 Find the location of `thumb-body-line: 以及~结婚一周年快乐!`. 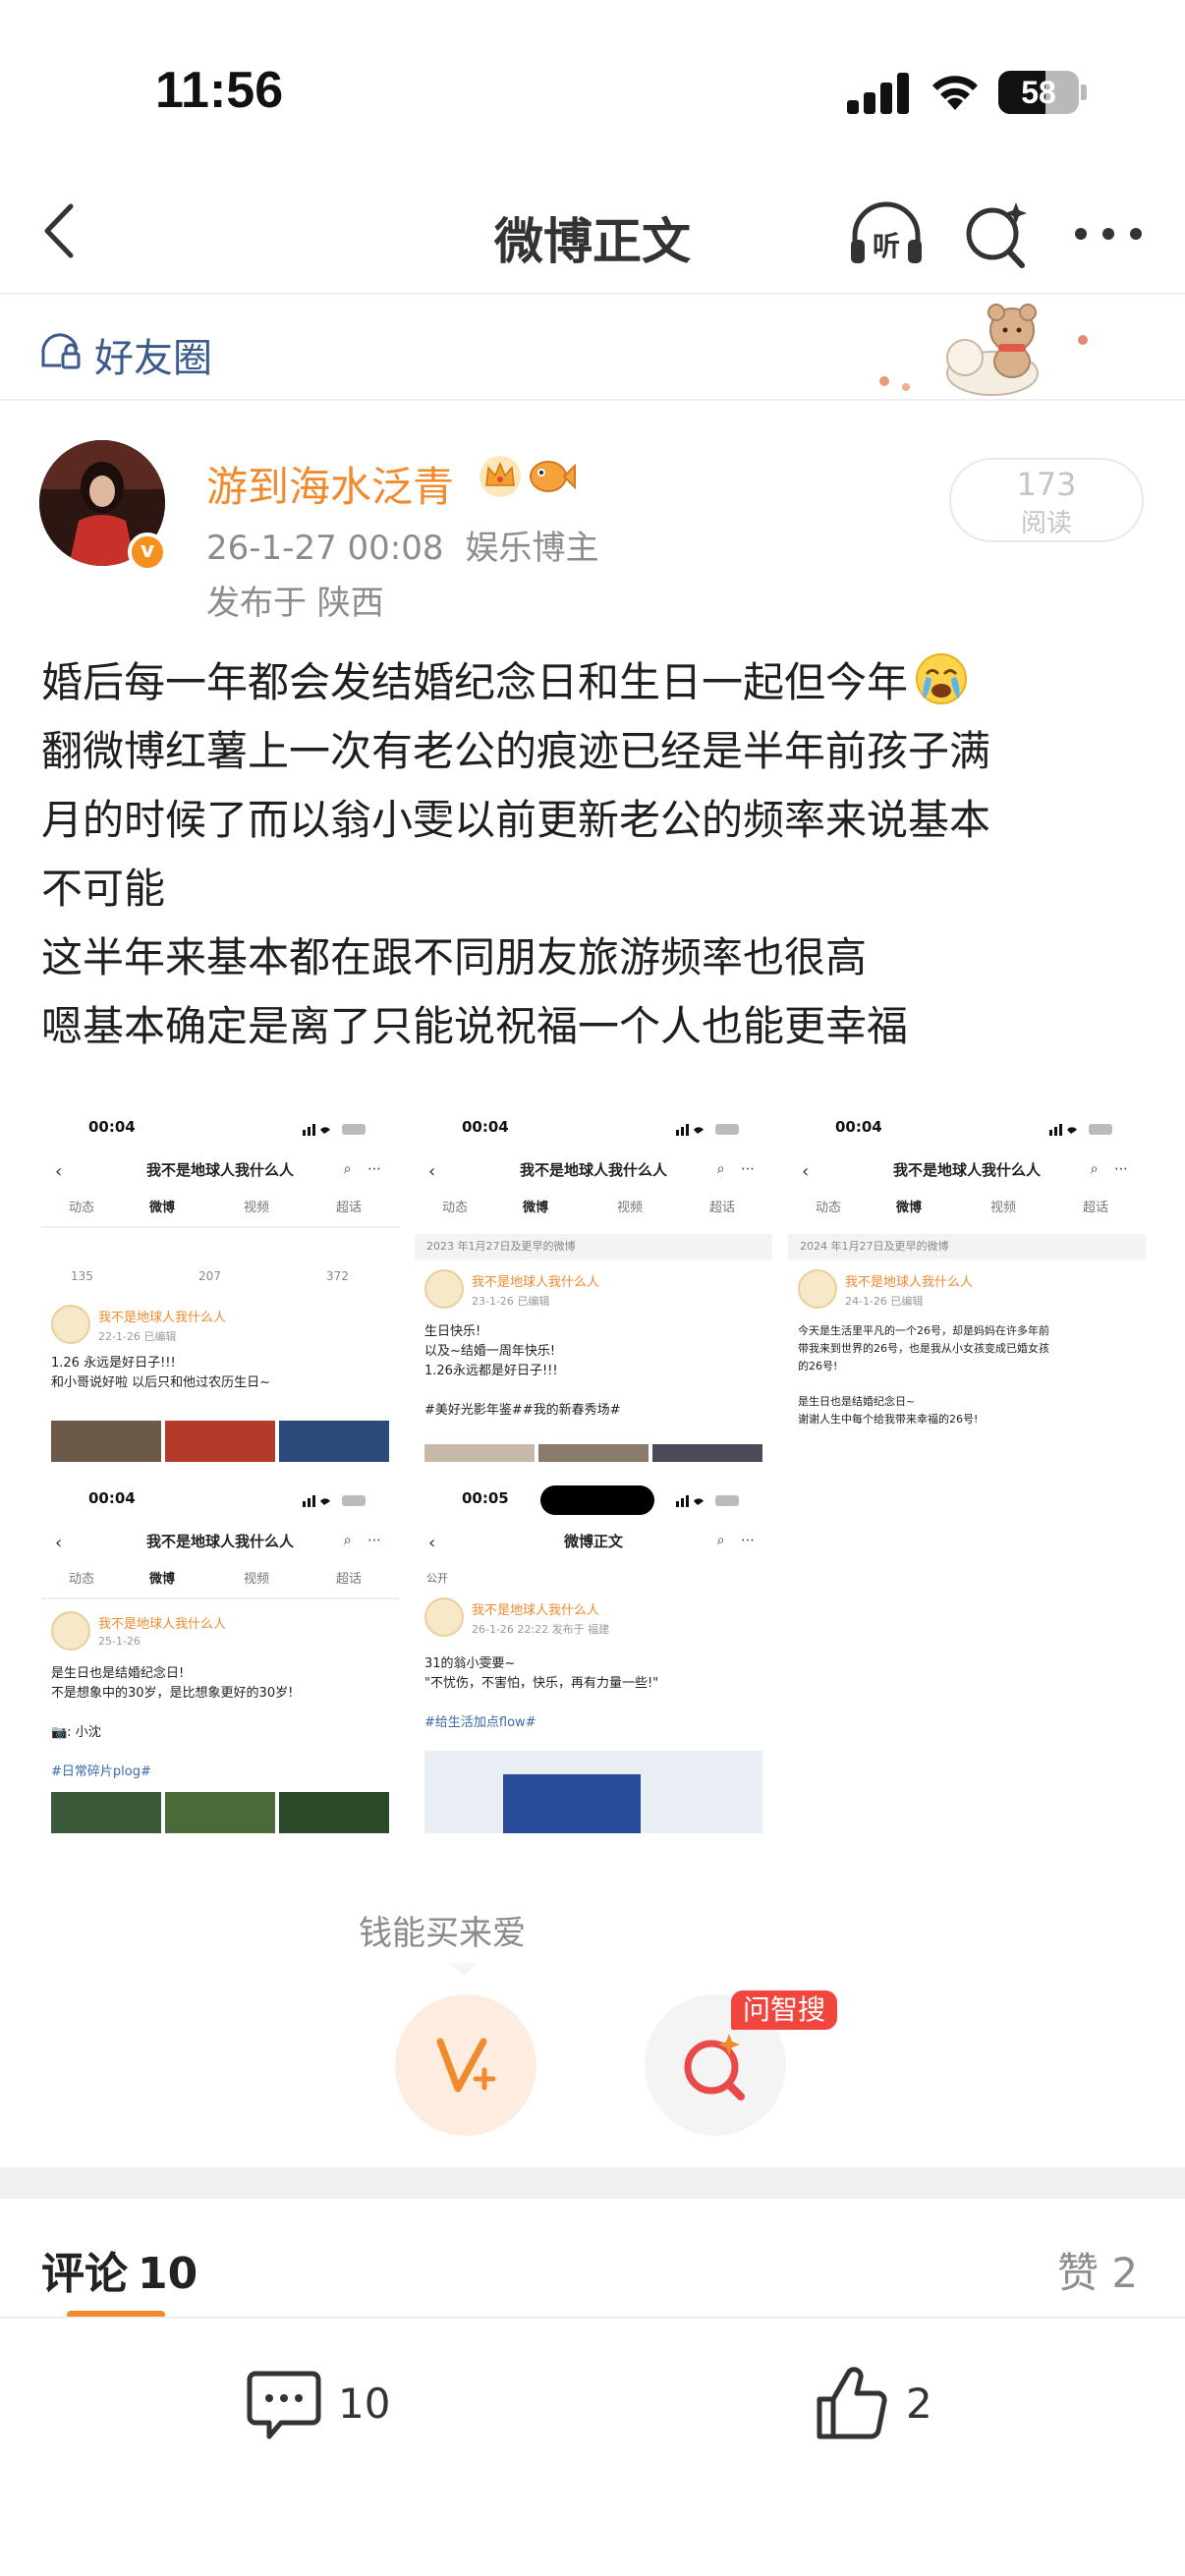

thumb-body-line: 以及~结婚一周年快乐! is located at coordinates (490, 1351).